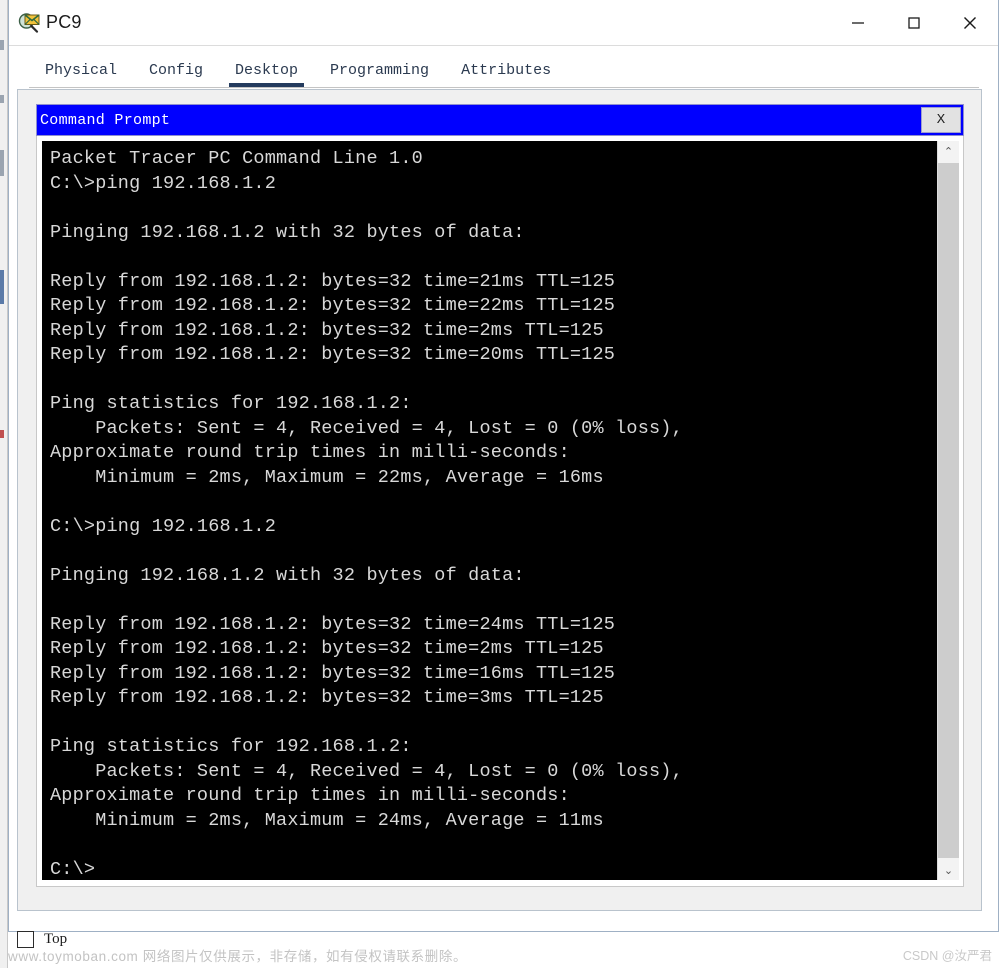 The height and width of the screenshot is (968, 1000). What do you see at coordinates (948, 151) in the screenshot?
I see `scroll-up-arrow-icon: ⌃` at bounding box center [948, 151].